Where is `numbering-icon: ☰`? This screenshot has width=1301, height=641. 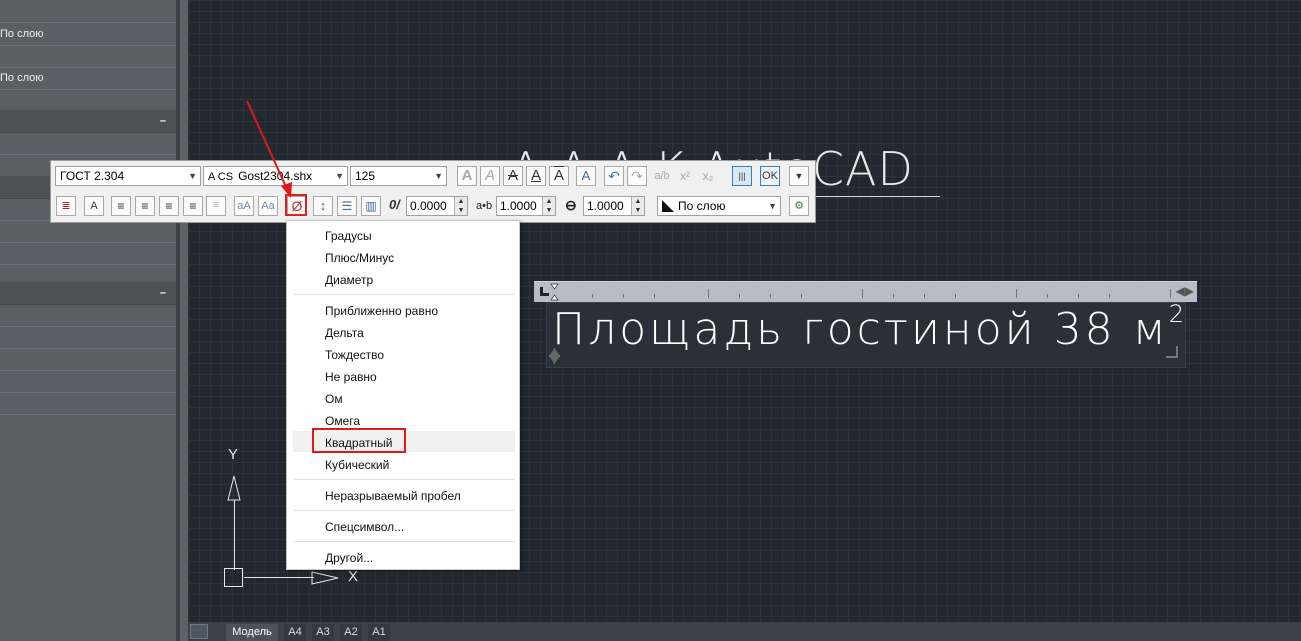
numbering-icon: ☰ is located at coordinates (347, 206).